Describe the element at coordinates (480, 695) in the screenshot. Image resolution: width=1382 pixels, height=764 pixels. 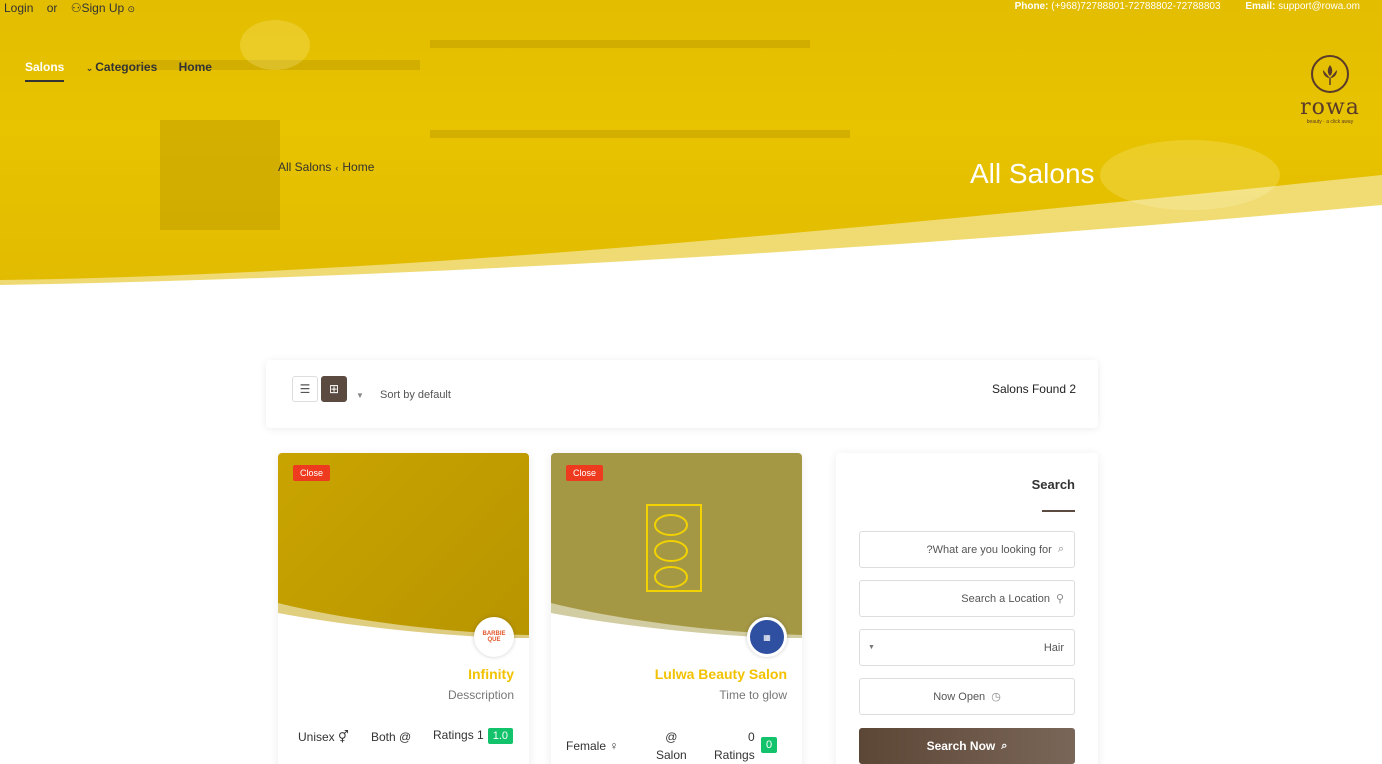
I see `salon-description: Desscription` at that location.